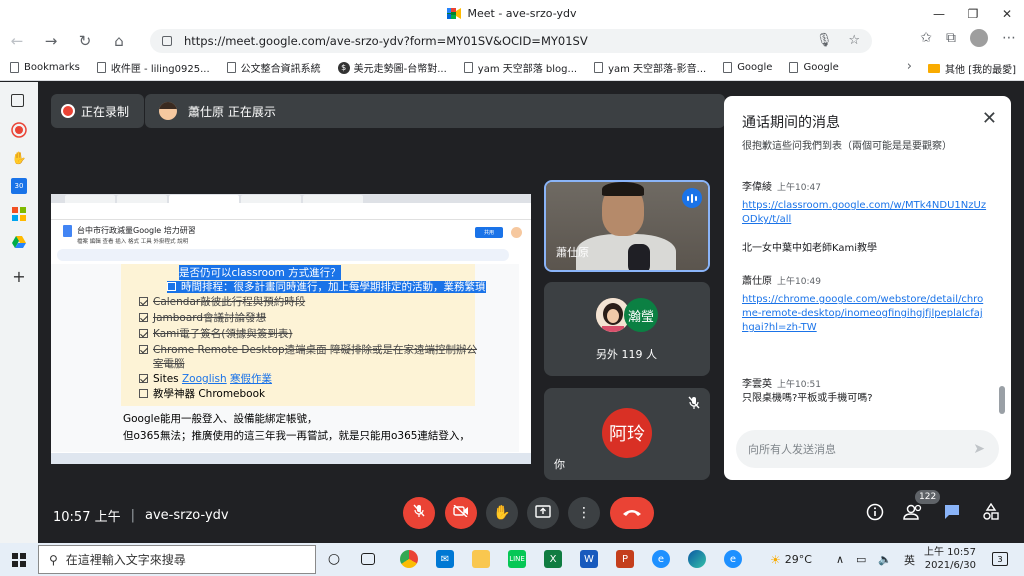  Describe the element at coordinates (950, 559) in the screenshot. I see `taskbar-clock: 上午 10:57 2021/6/30` at that location.